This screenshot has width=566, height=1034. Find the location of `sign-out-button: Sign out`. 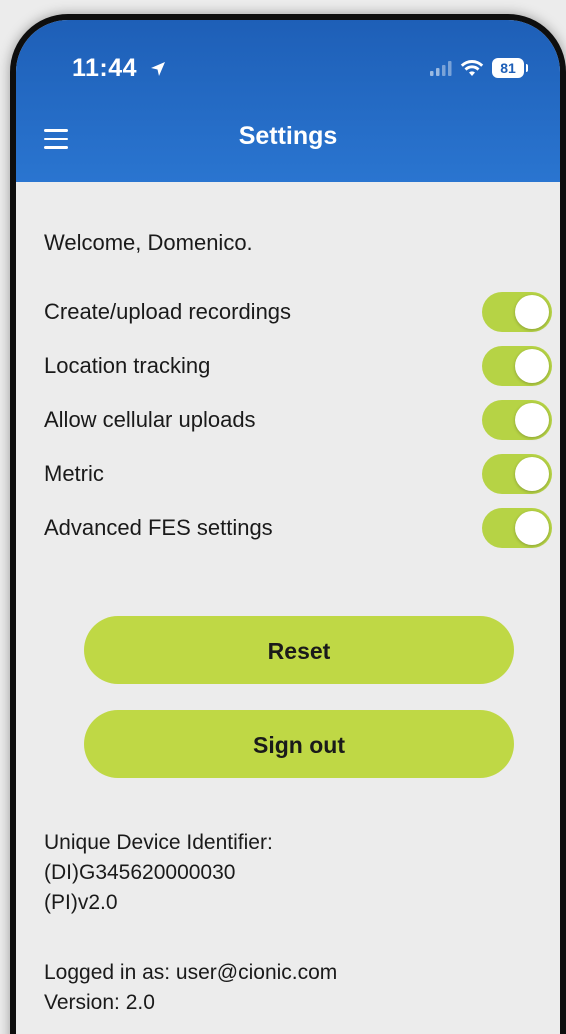

sign-out-button: Sign out is located at coordinates (299, 744).